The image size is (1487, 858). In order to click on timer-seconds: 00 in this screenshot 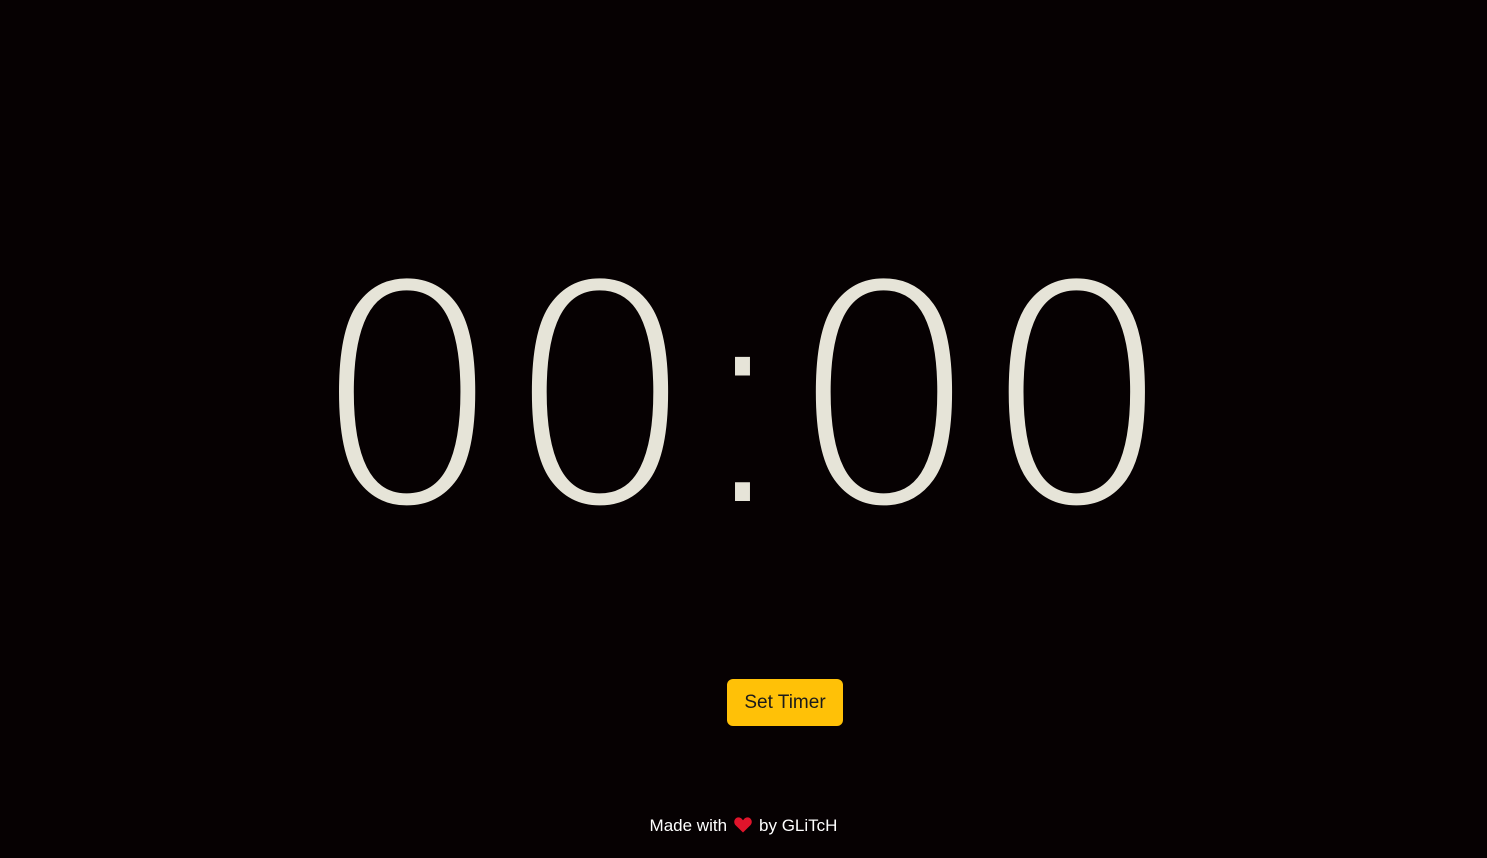, I will do `click(982, 397)`.